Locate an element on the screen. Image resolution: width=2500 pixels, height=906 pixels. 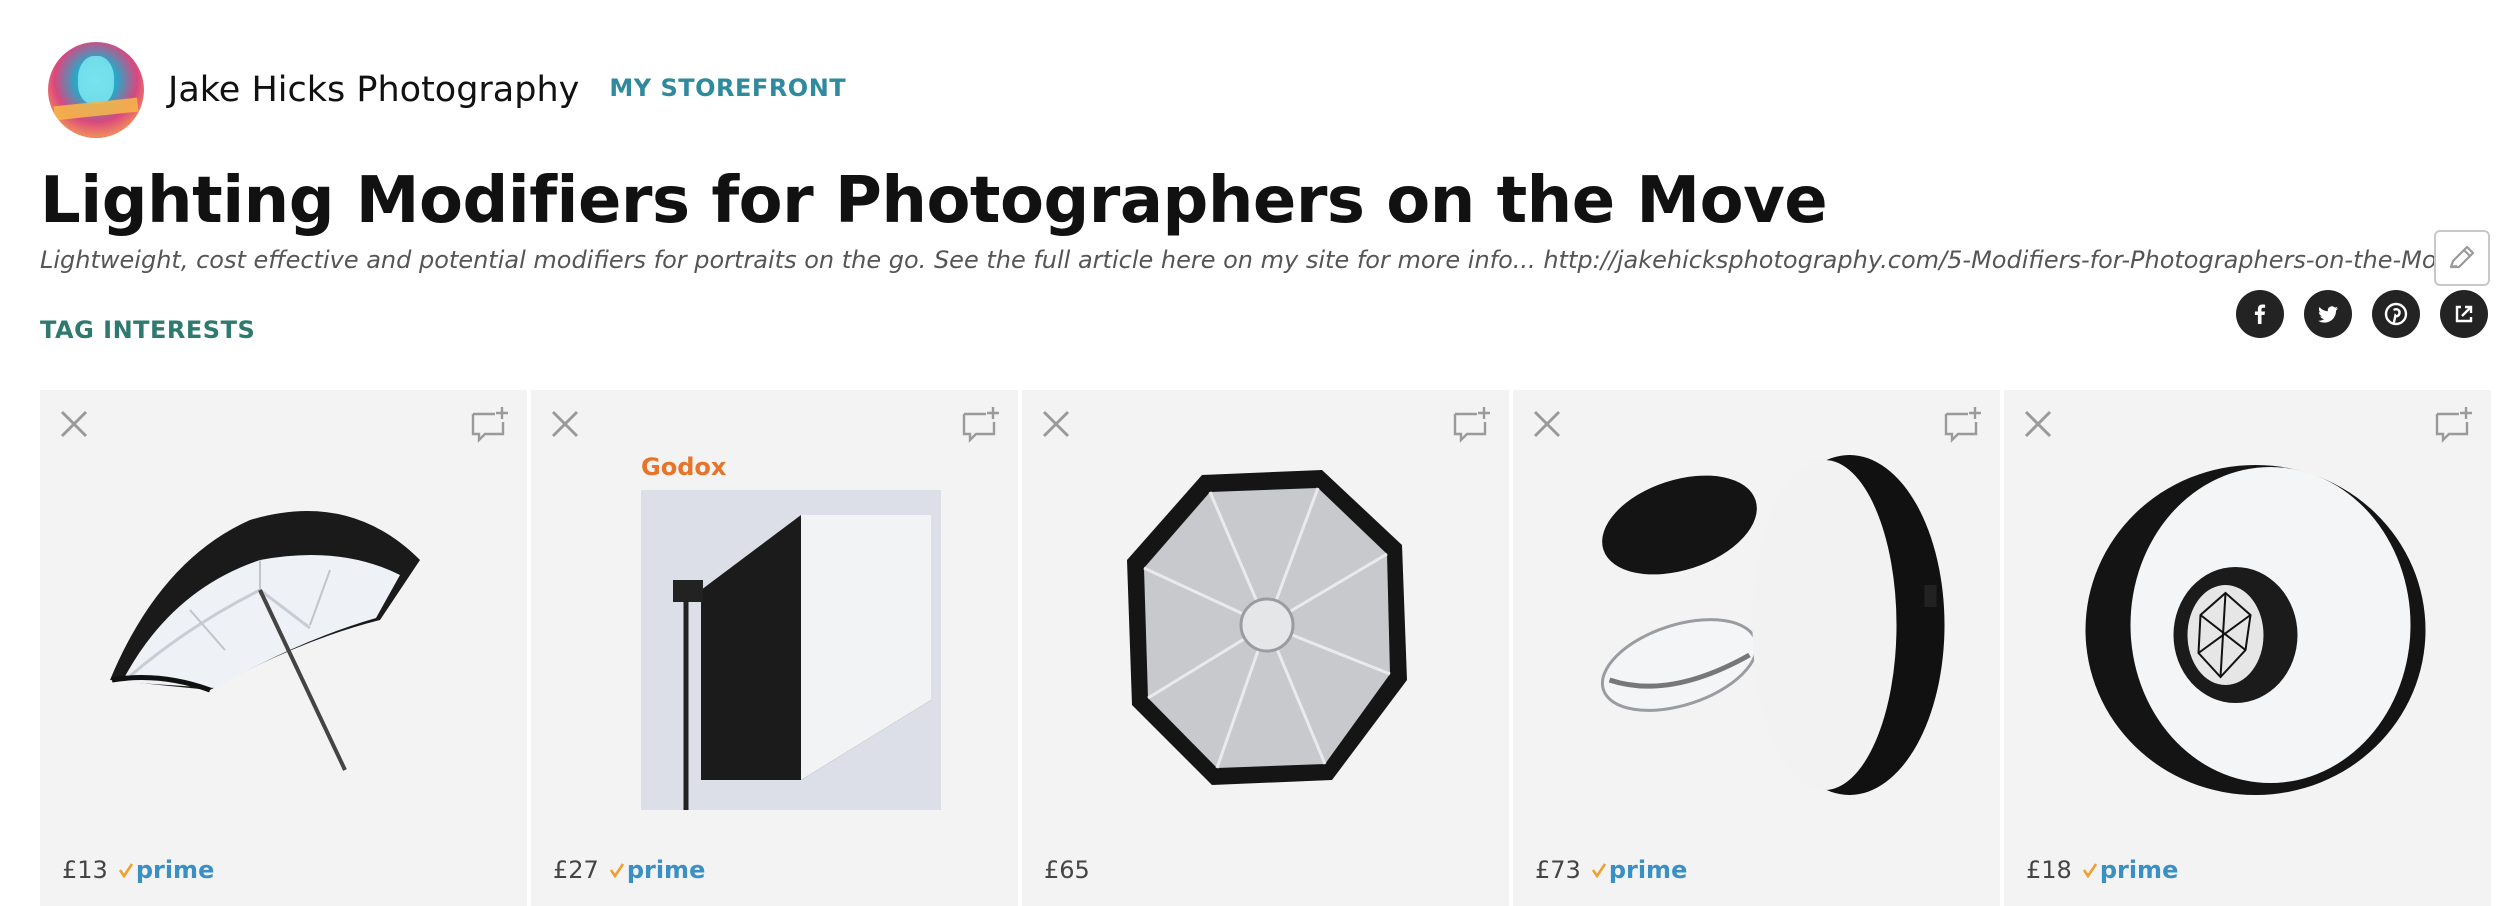
product-price: £18 is located at coordinates (2049, 870).